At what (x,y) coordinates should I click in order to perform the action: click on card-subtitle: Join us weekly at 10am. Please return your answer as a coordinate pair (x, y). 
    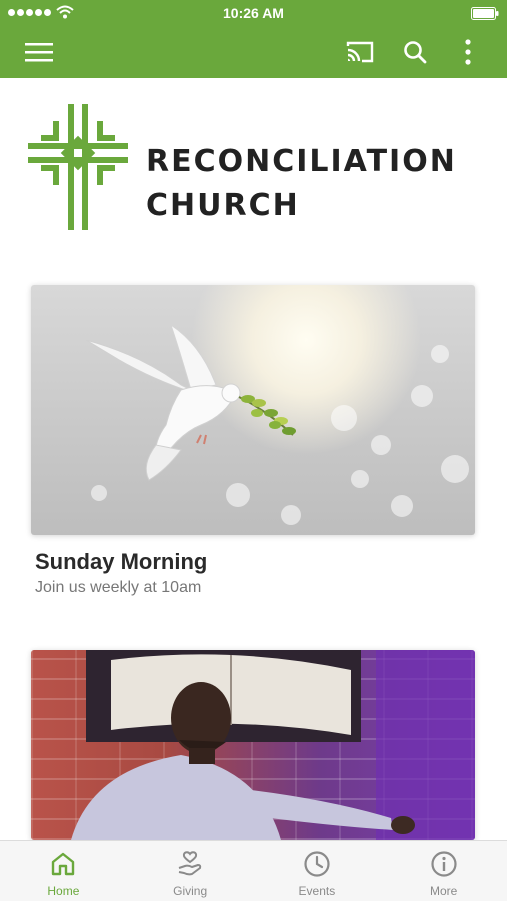
    Looking at the image, I should click on (118, 587).